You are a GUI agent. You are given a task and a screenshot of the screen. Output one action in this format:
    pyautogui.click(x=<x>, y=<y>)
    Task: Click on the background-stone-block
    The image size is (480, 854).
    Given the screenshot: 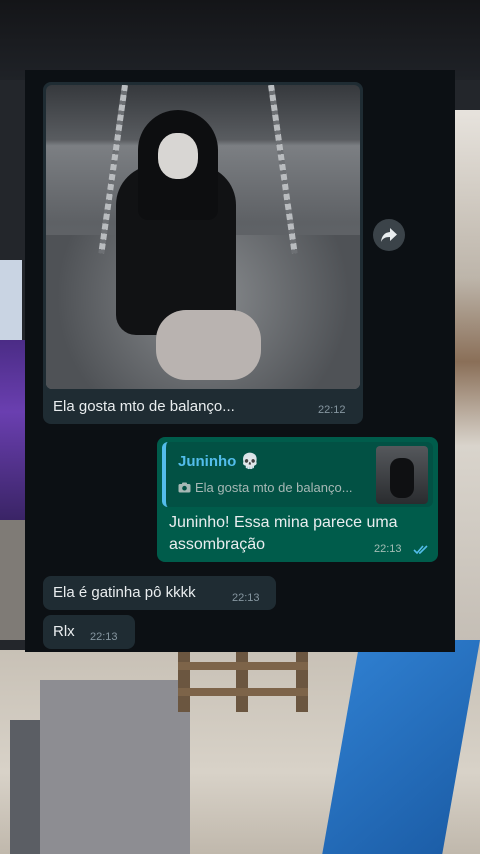 What is the action you would take?
    pyautogui.click(x=115, y=767)
    